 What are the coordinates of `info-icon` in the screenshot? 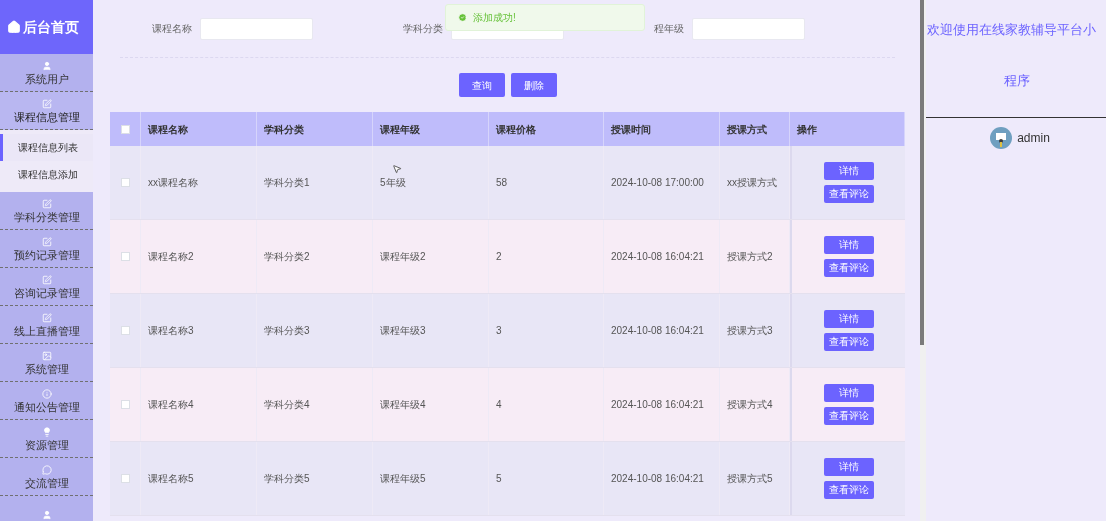 It's located at (46, 393).